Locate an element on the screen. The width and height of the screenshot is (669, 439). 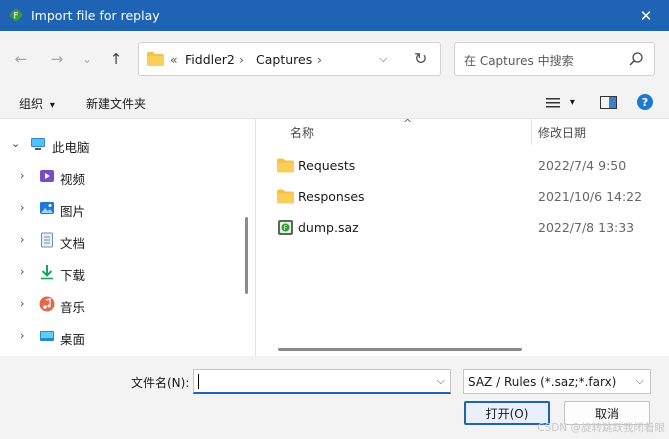
file-type-select: SAZ / Rules (*.saz;*.farx) ⌵ is located at coordinates (557, 381).